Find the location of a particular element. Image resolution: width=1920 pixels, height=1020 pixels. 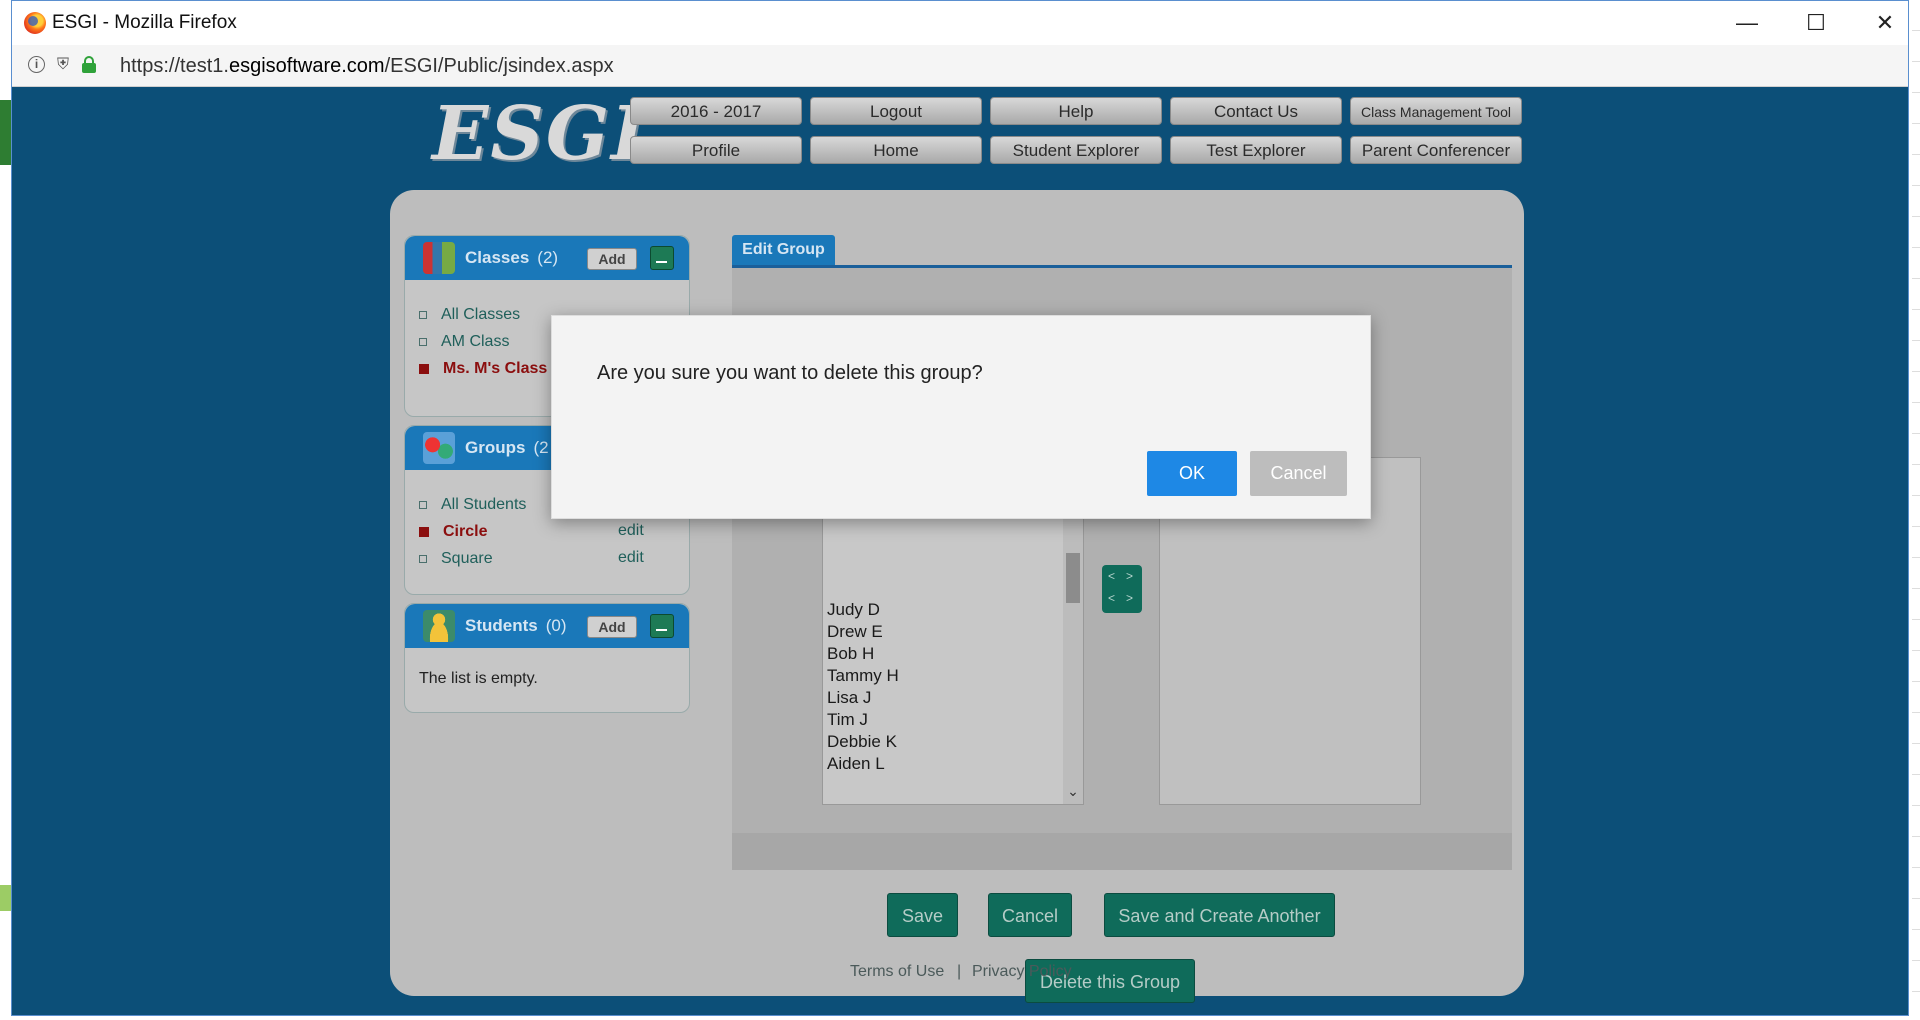

url-prefix: https://test1. is located at coordinates (174, 66).